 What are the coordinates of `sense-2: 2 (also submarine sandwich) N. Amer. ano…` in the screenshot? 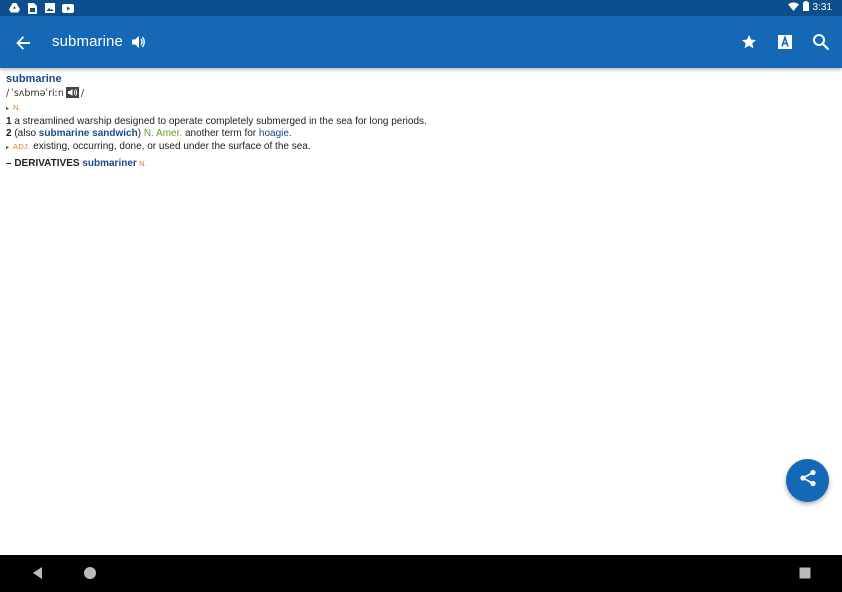 It's located at (416, 134).